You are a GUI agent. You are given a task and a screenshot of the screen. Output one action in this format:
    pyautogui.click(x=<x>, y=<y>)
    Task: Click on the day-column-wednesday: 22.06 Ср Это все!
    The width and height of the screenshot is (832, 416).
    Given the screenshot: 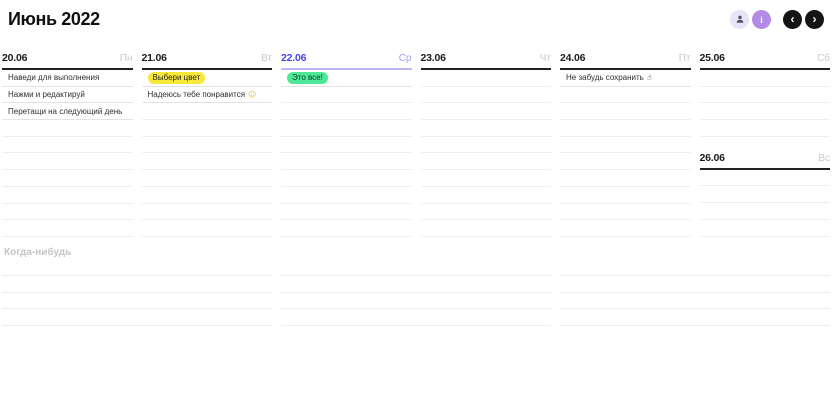 What is the action you would take?
    pyautogui.click(x=346, y=142)
    